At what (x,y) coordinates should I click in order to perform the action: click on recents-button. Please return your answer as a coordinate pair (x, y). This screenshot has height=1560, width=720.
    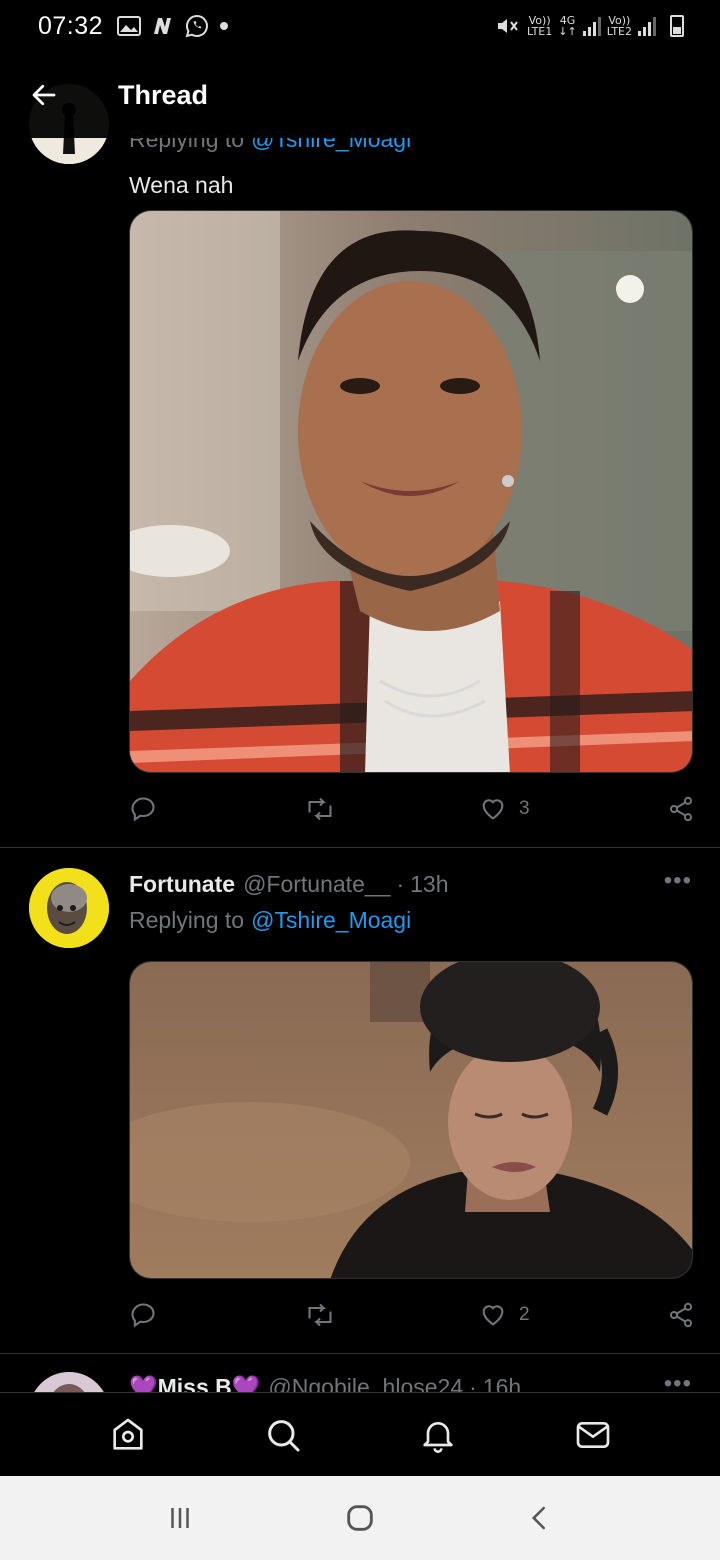
    Looking at the image, I should click on (180, 1518).